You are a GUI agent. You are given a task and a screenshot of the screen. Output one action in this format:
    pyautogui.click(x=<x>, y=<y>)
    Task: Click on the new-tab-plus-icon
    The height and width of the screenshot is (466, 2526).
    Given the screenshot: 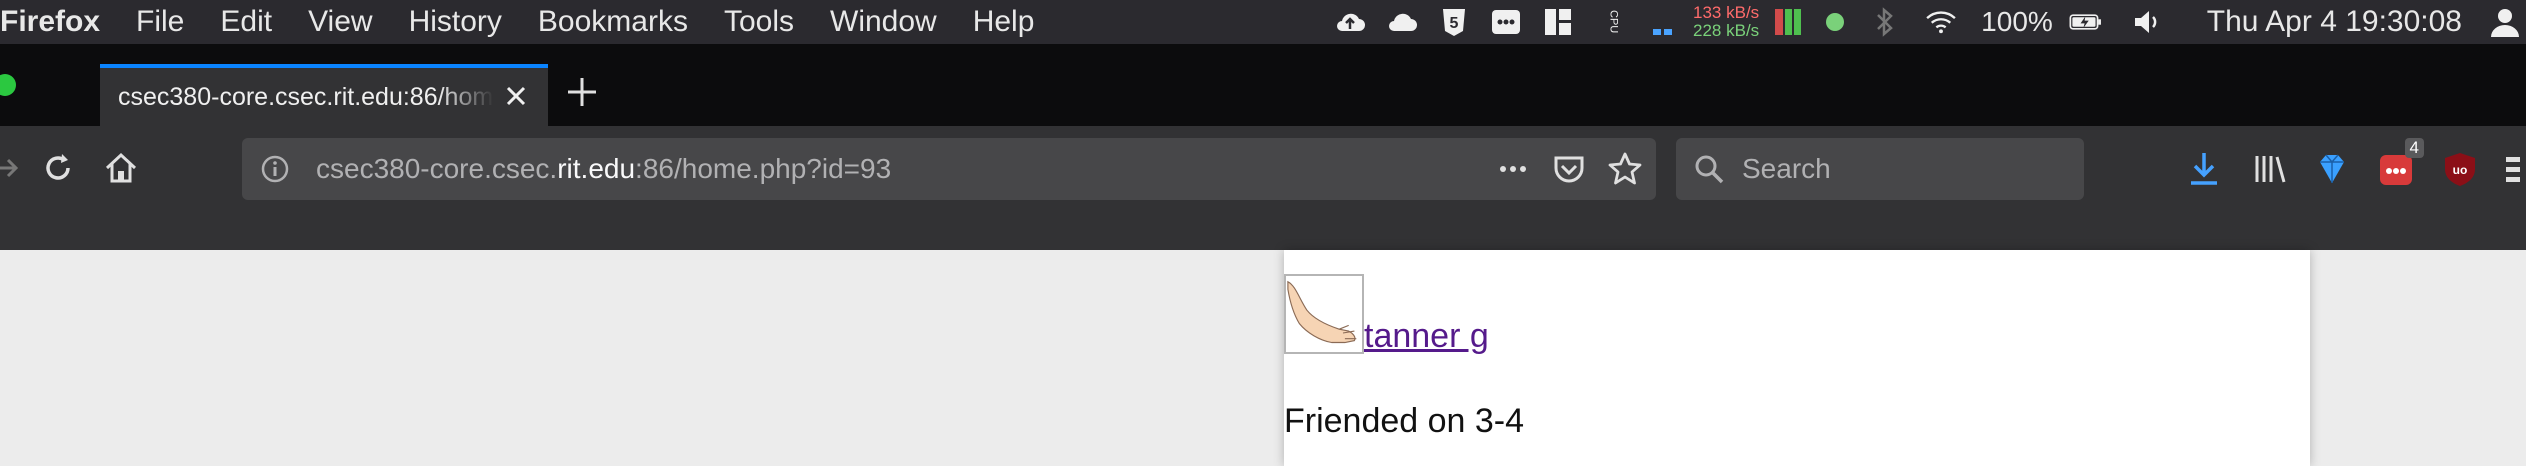 What is the action you would take?
    pyautogui.click(x=582, y=92)
    